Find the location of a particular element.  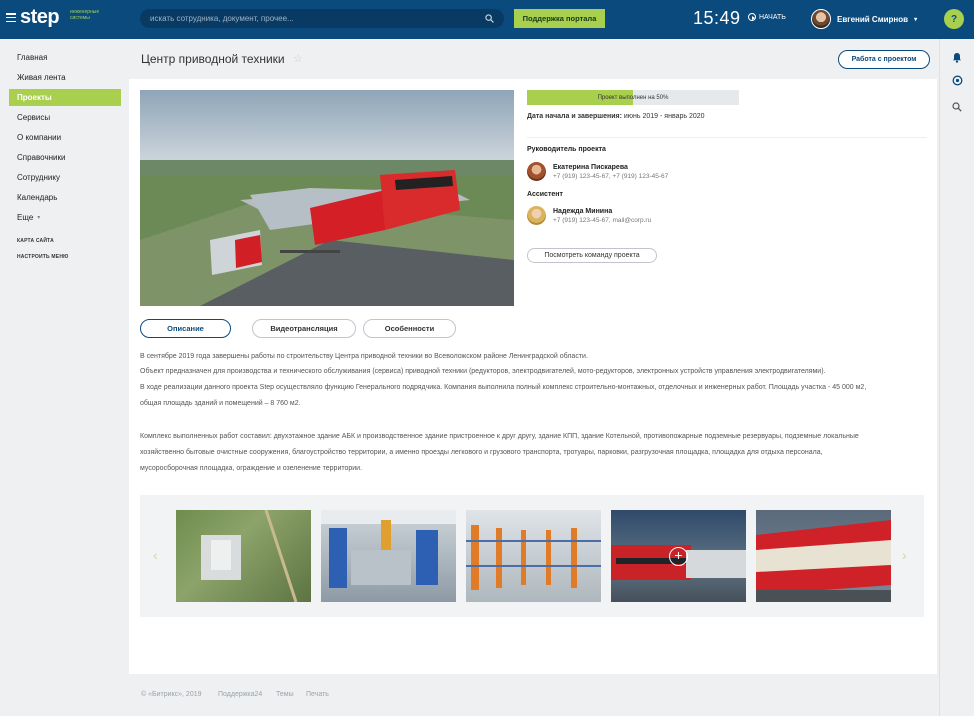

menu-icon is located at coordinates (11, 17).